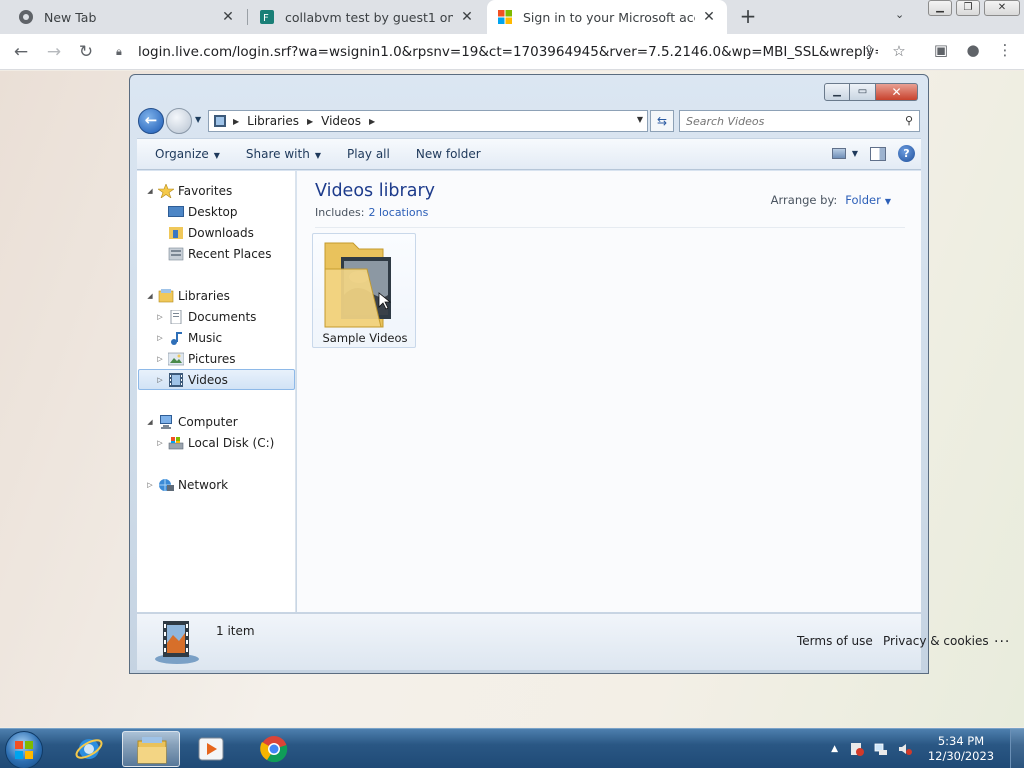 The width and height of the screenshot is (1024, 768). What do you see at coordinates (857, 749) in the screenshot?
I see `action-center-icon` at bounding box center [857, 749].